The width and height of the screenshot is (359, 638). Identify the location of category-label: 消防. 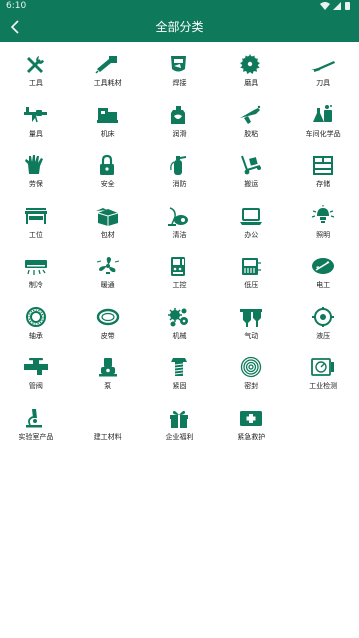
(179, 184).